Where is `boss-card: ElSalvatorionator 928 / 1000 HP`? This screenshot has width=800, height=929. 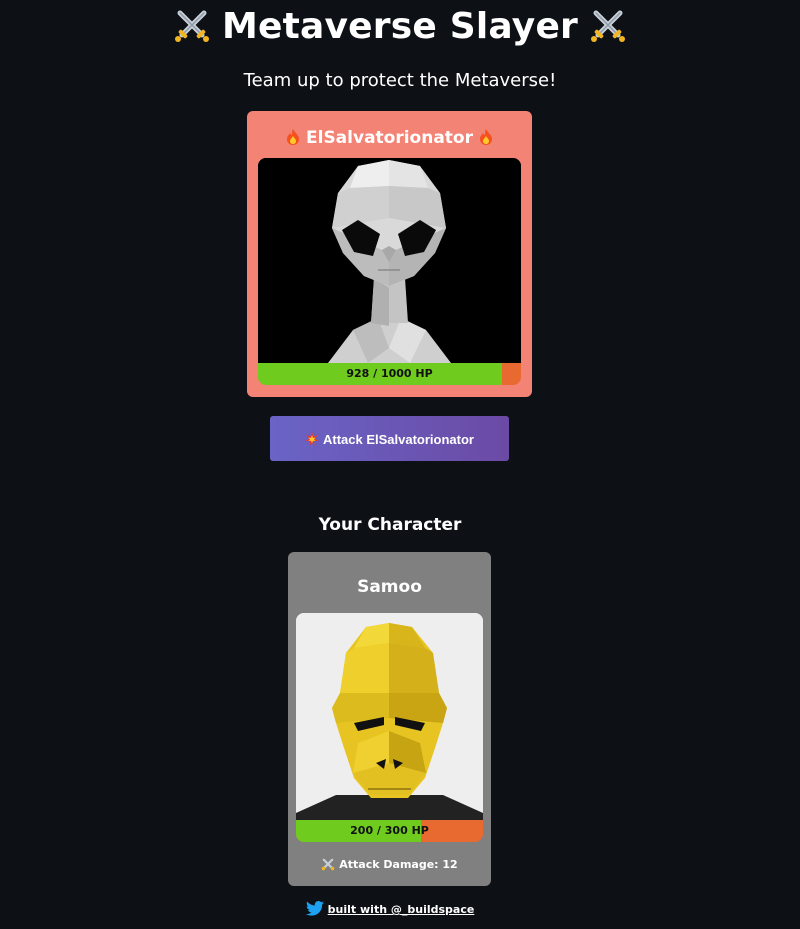 boss-card: ElSalvatorionator 928 / 1000 HP is located at coordinates (389, 254).